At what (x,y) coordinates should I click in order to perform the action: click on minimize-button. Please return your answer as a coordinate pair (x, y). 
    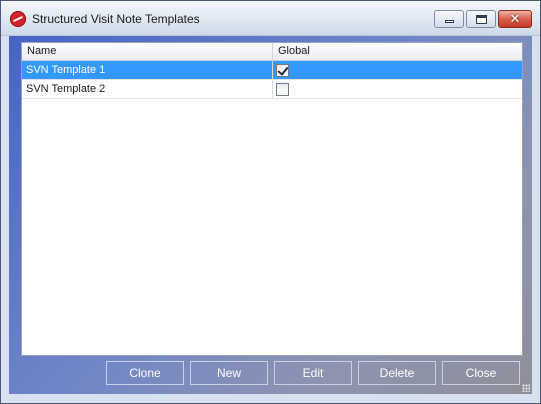
    Looking at the image, I should click on (449, 19).